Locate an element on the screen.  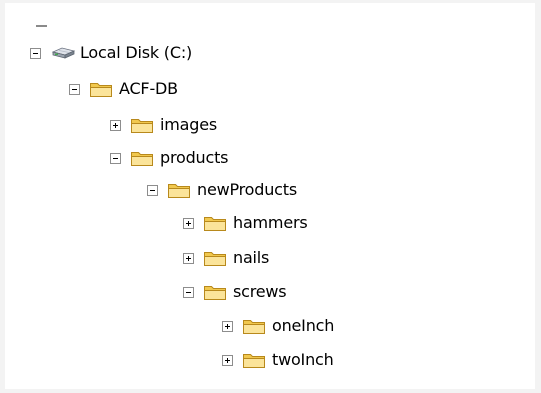
tree-label: ACF-DB is located at coordinates (148, 89).